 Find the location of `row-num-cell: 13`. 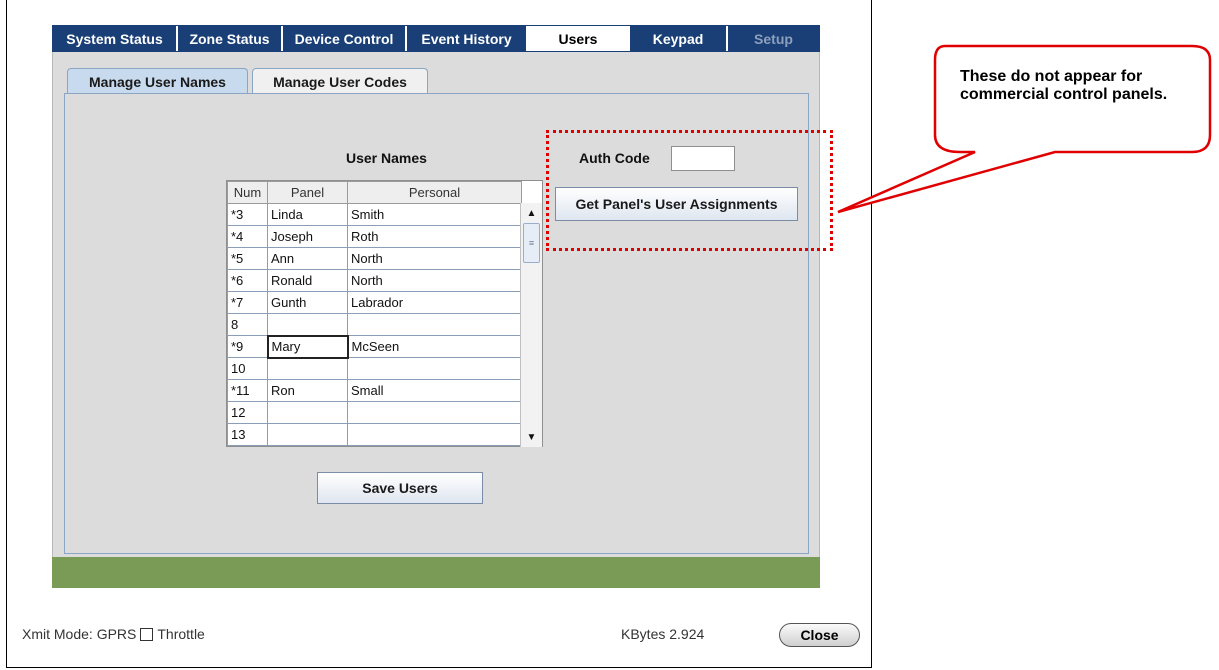

row-num-cell: 13 is located at coordinates (247, 434).